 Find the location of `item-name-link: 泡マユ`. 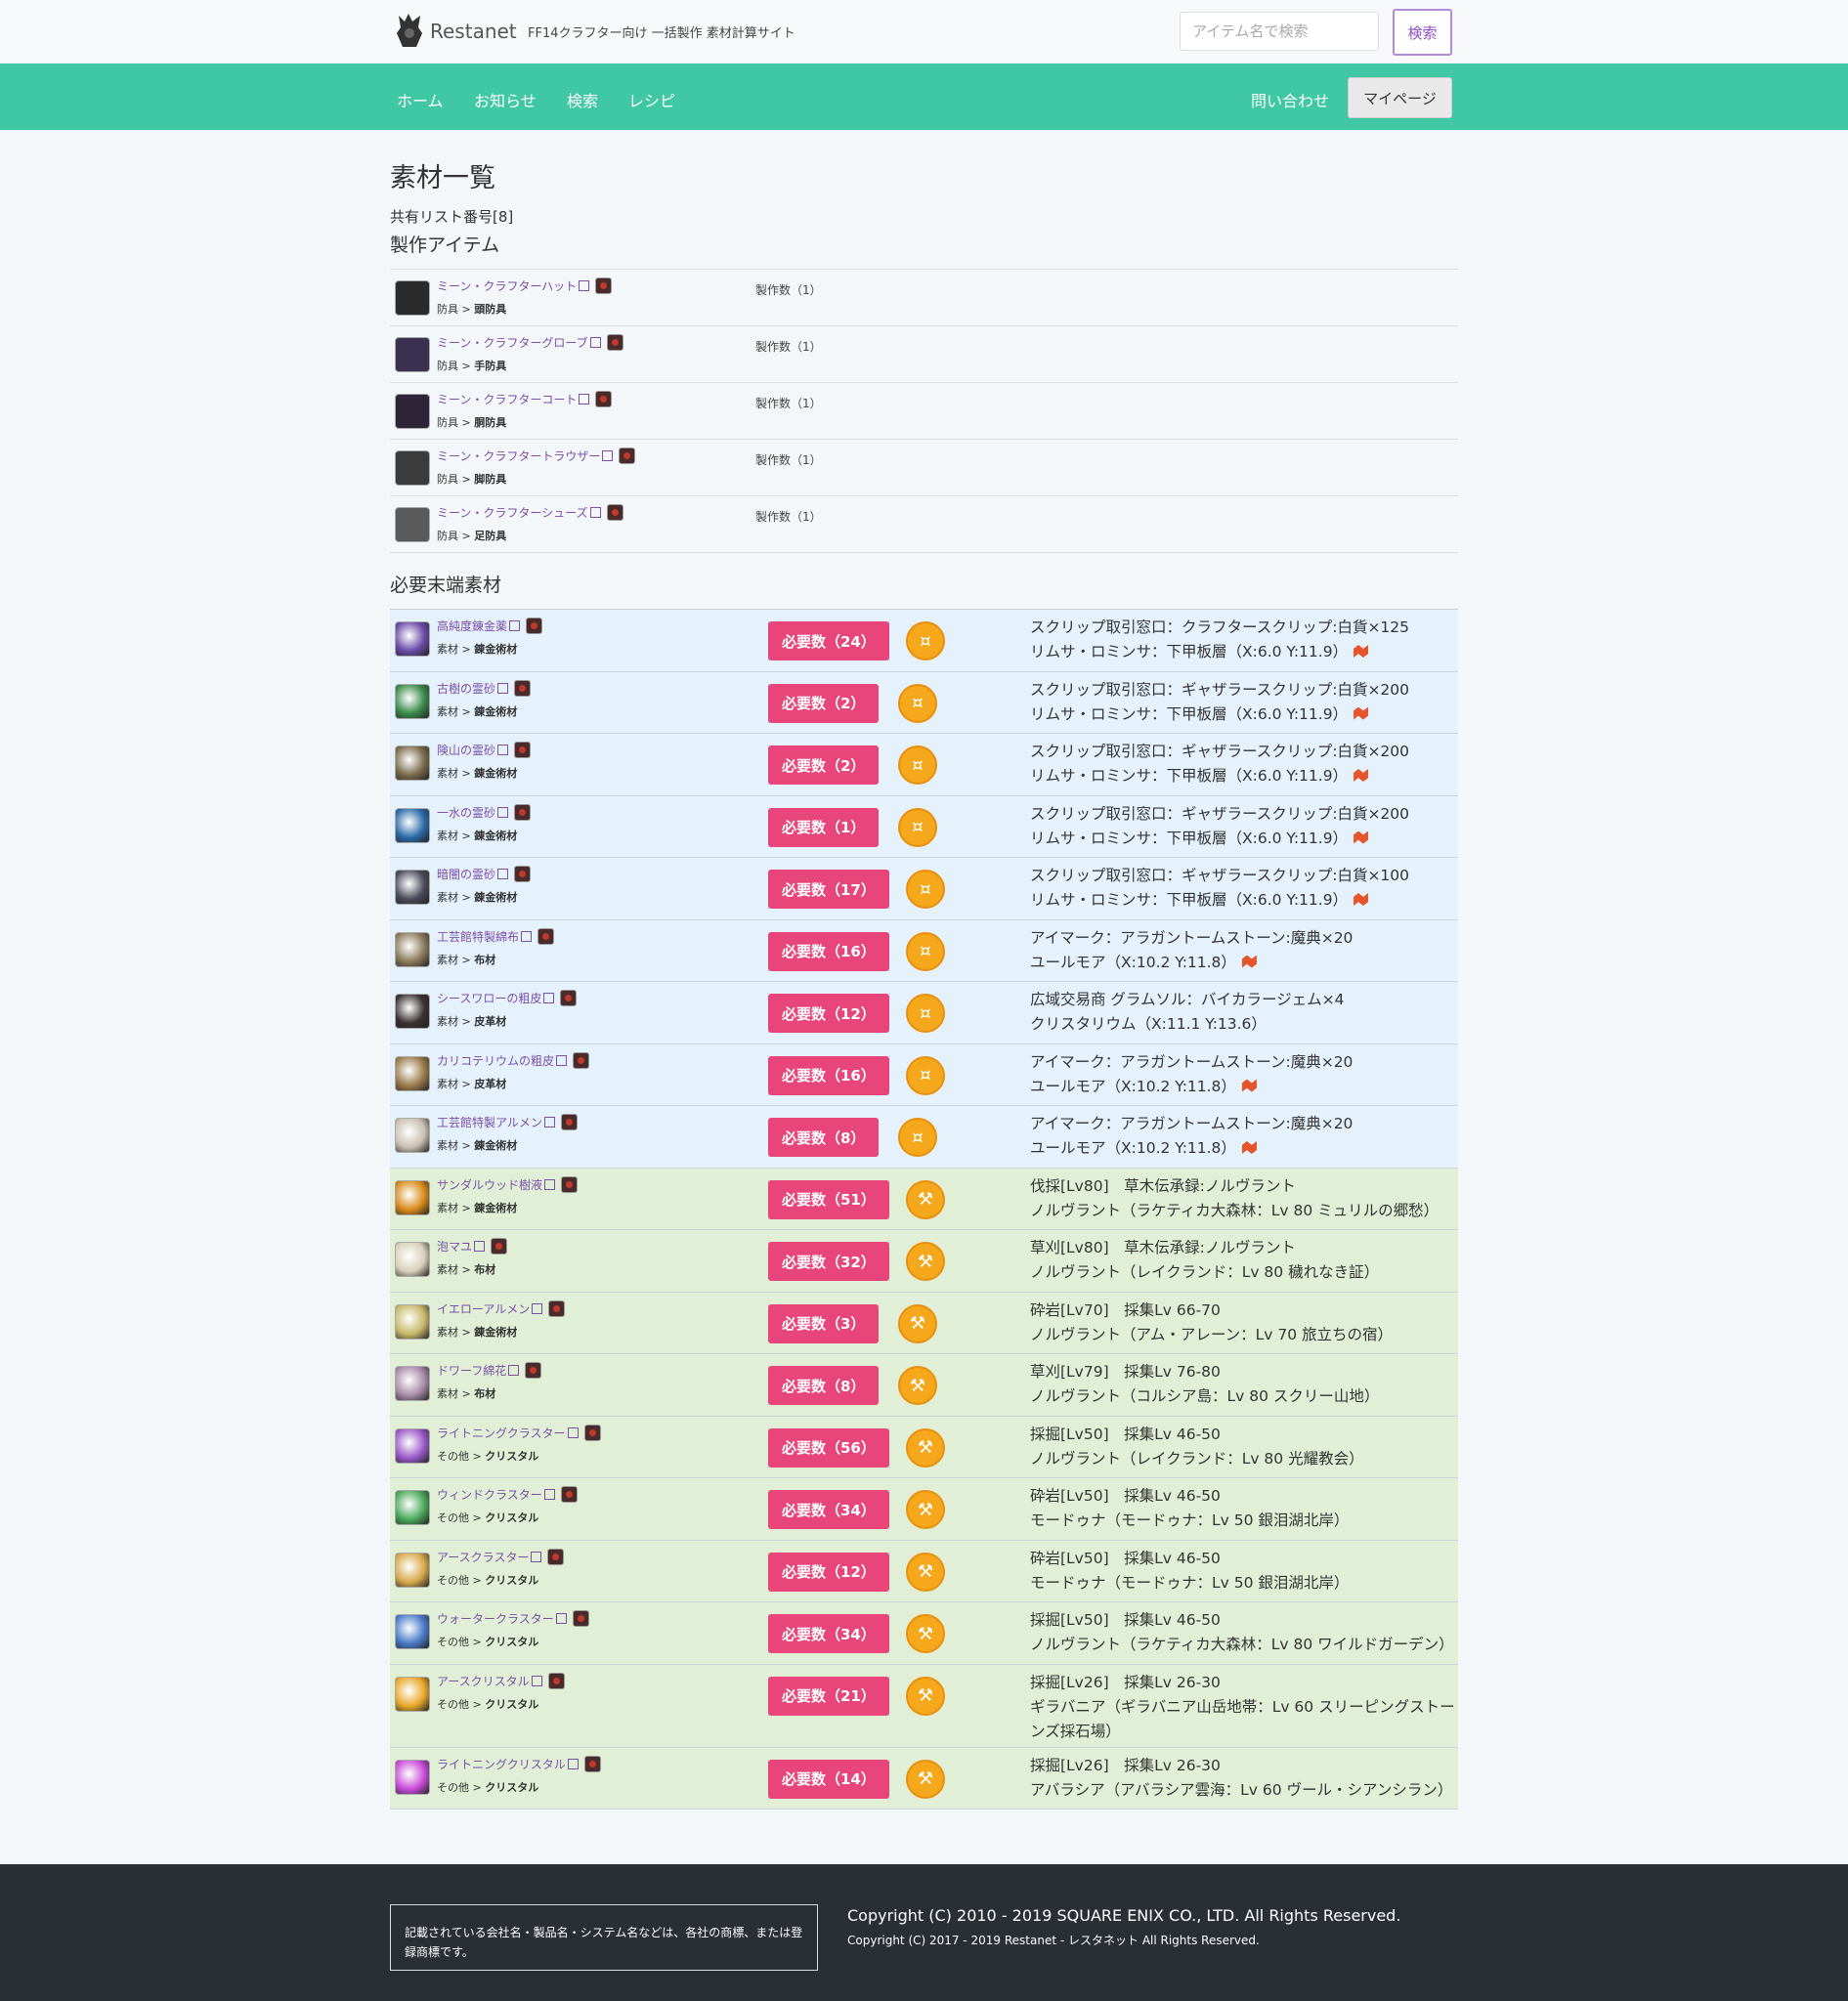

item-name-link: 泡マユ is located at coordinates (472, 1246).